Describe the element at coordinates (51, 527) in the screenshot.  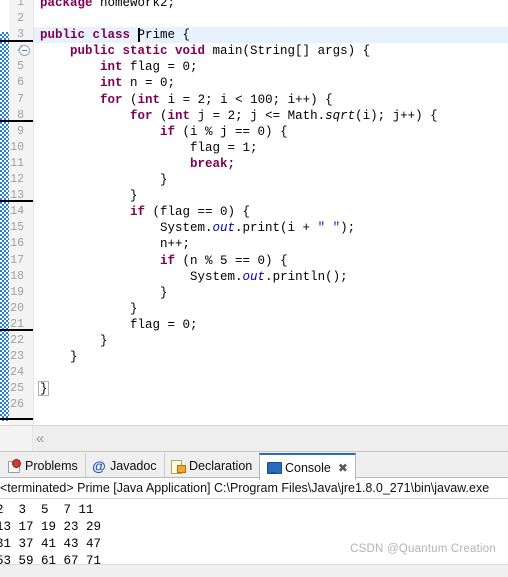
I see `console-output-line: 13 17 19 23 29` at that location.